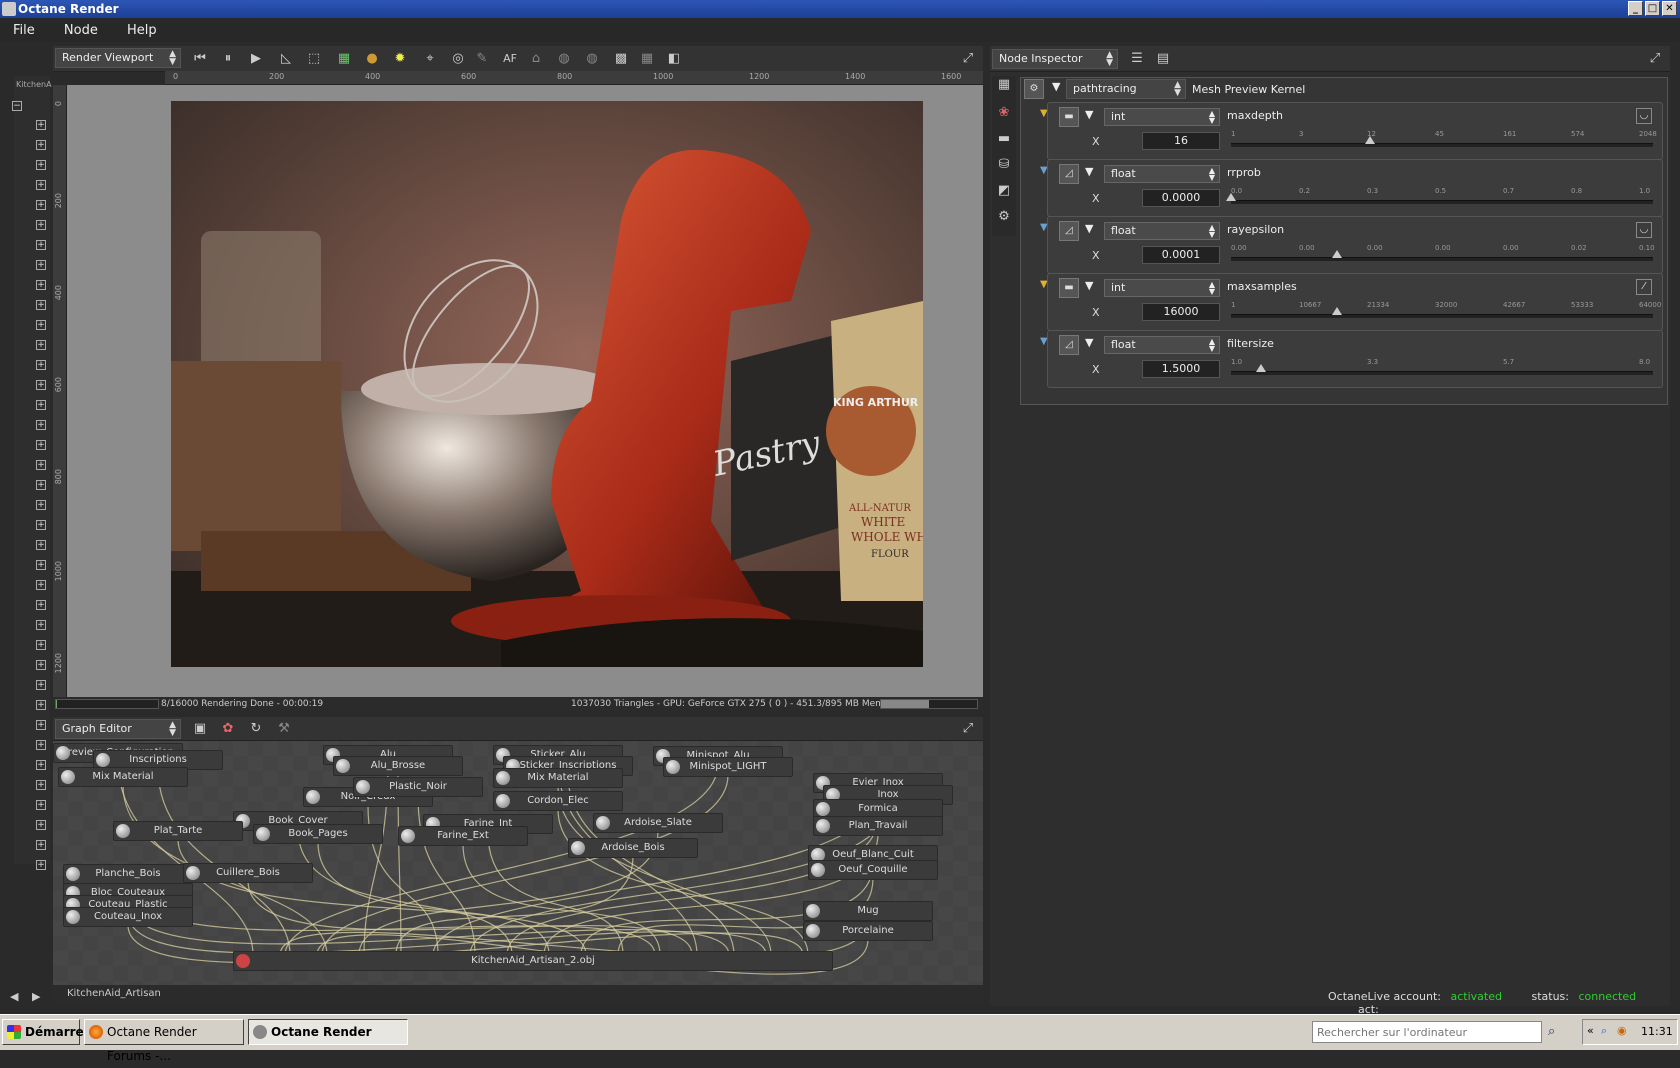  What do you see at coordinates (200, 729) in the screenshot?
I see `save-graph-icon: ▣` at bounding box center [200, 729].